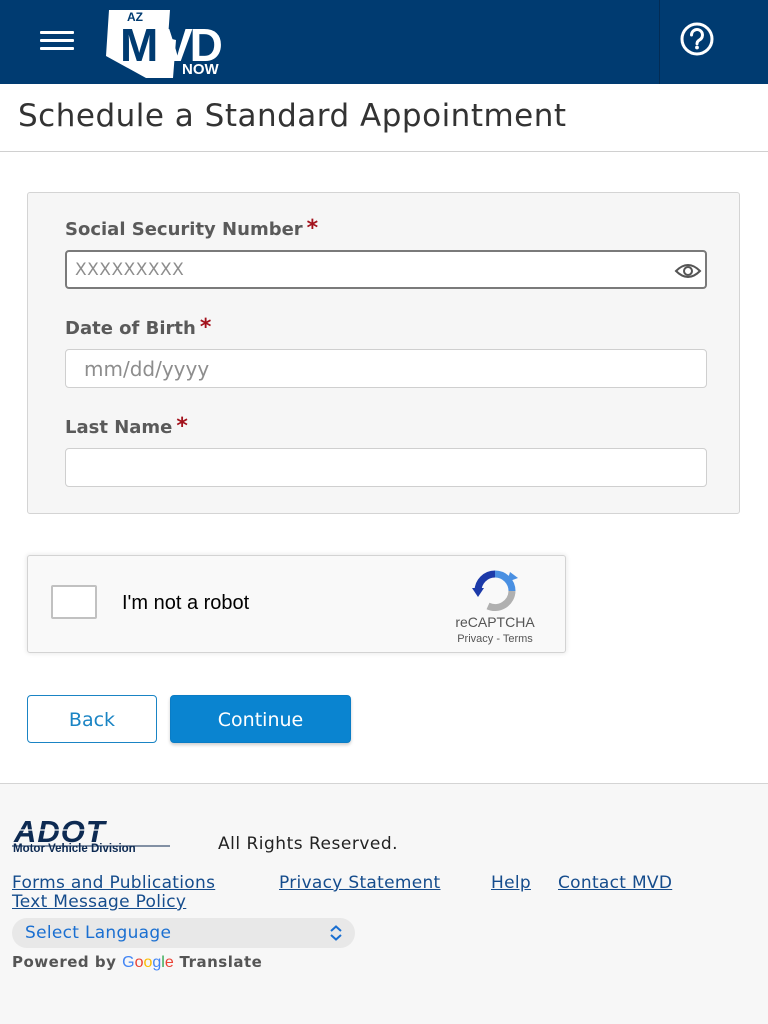  Describe the element at coordinates (57, 41) in the screenshot. I see `hamburger-menu-icon` at that location.